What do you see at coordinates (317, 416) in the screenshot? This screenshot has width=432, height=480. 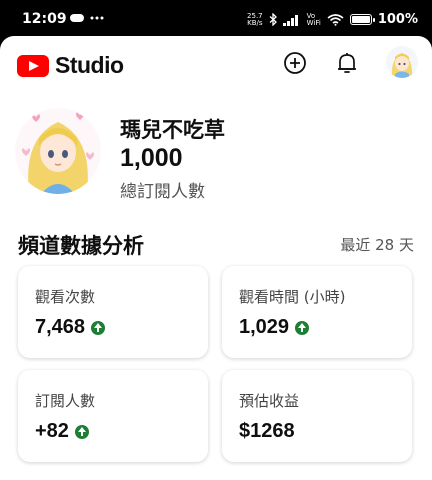 I see `metric-card-revenue: 預估收益 $1268` at bounding box center [317, 416].